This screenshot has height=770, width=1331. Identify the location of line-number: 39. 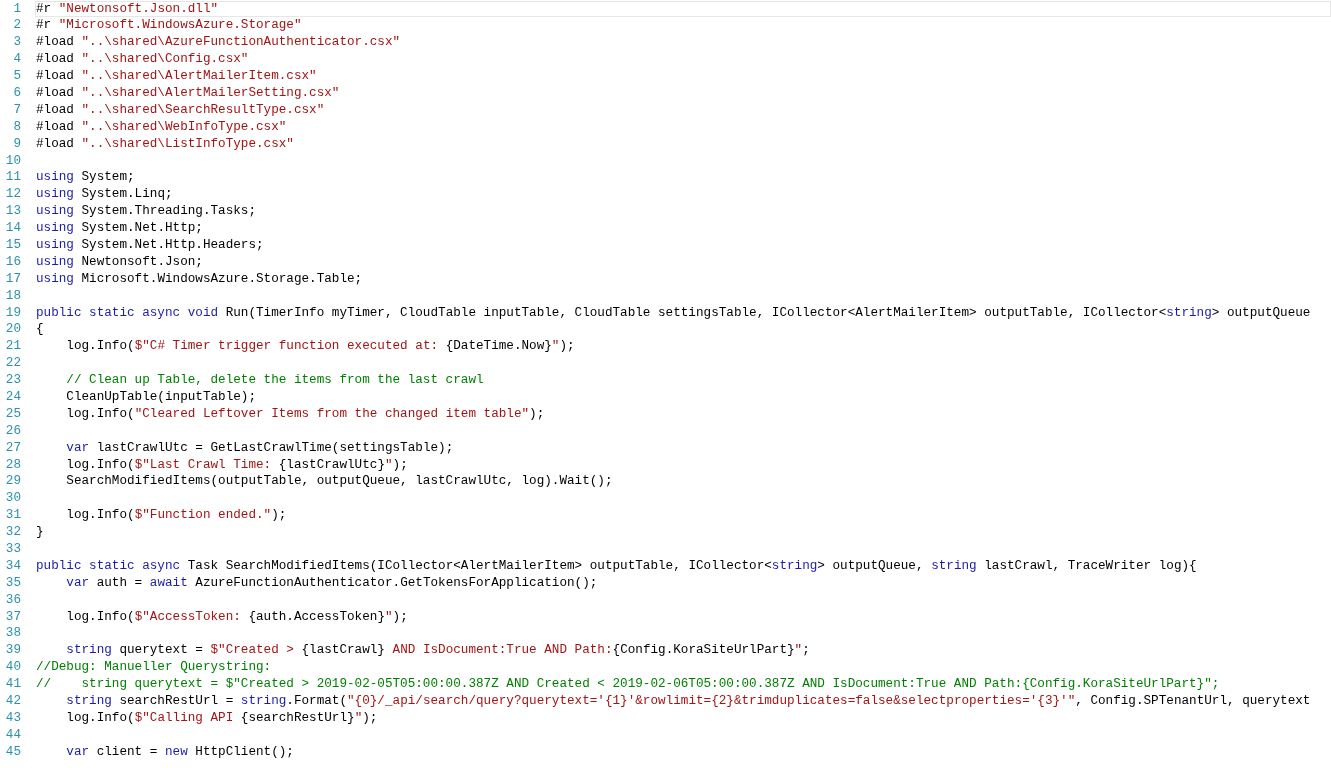
(12, 651).